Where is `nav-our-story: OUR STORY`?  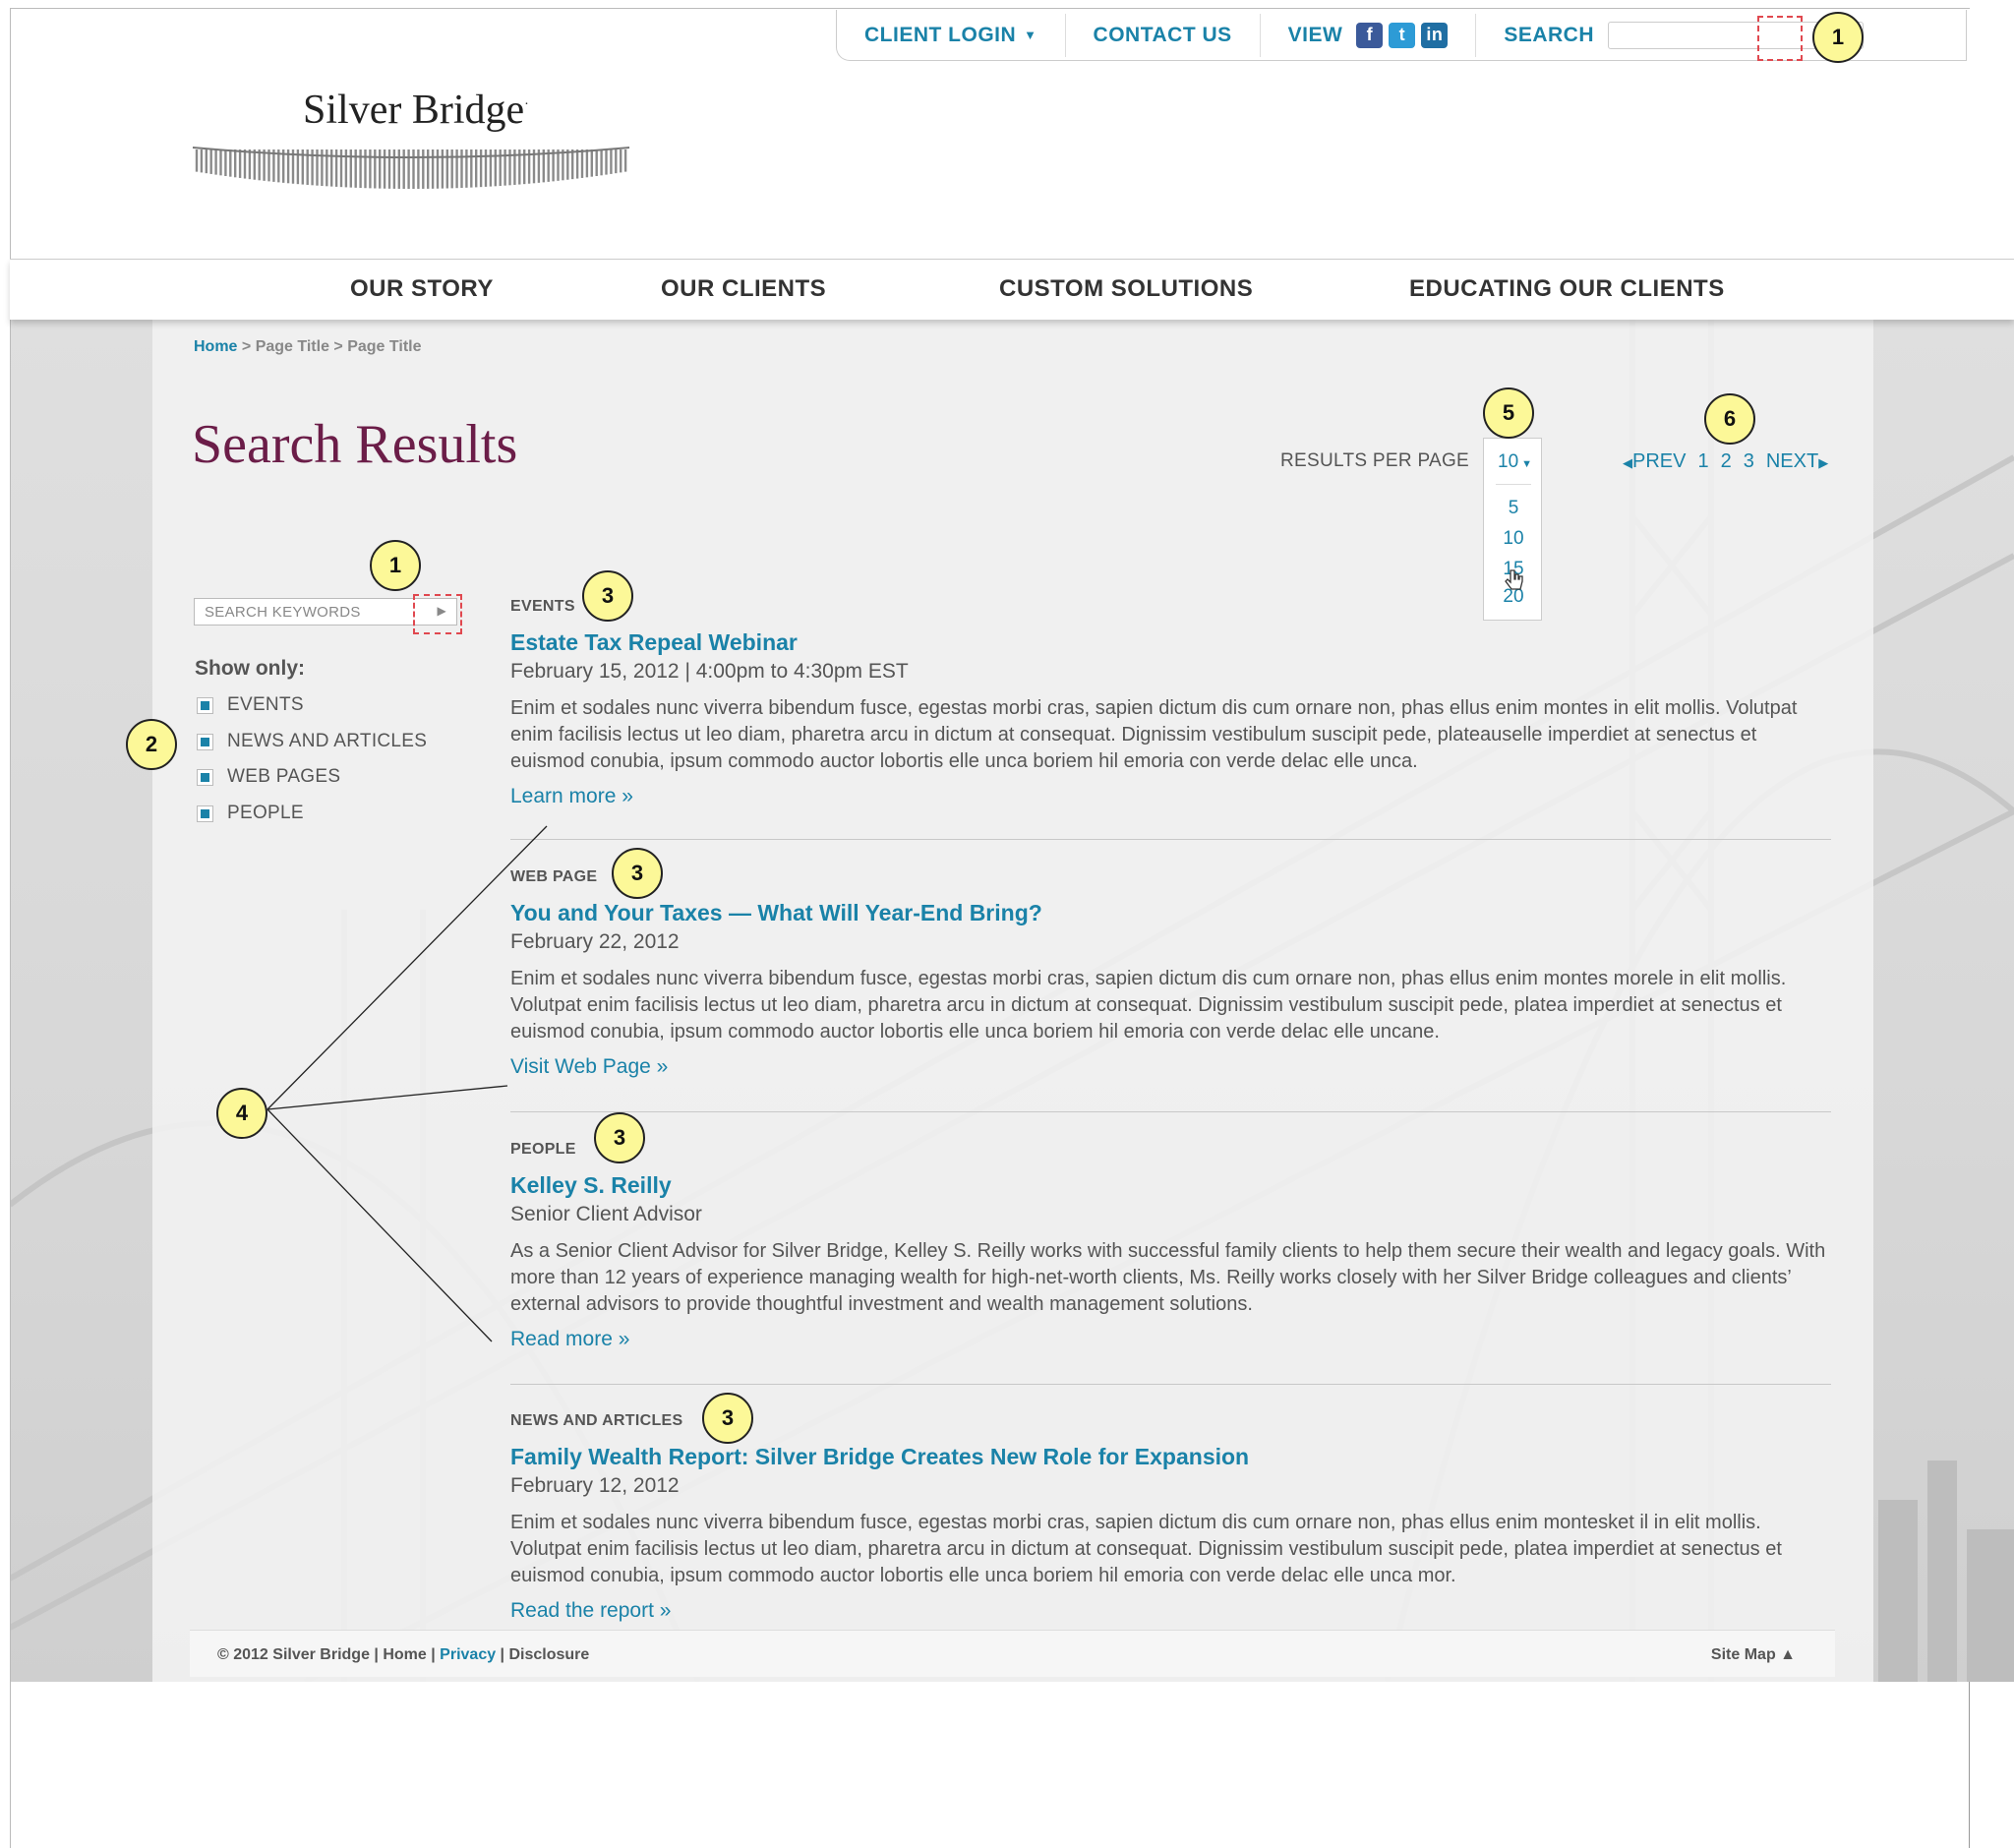
nav-our-story: OUR STORY is located at coordinates (422, 289).